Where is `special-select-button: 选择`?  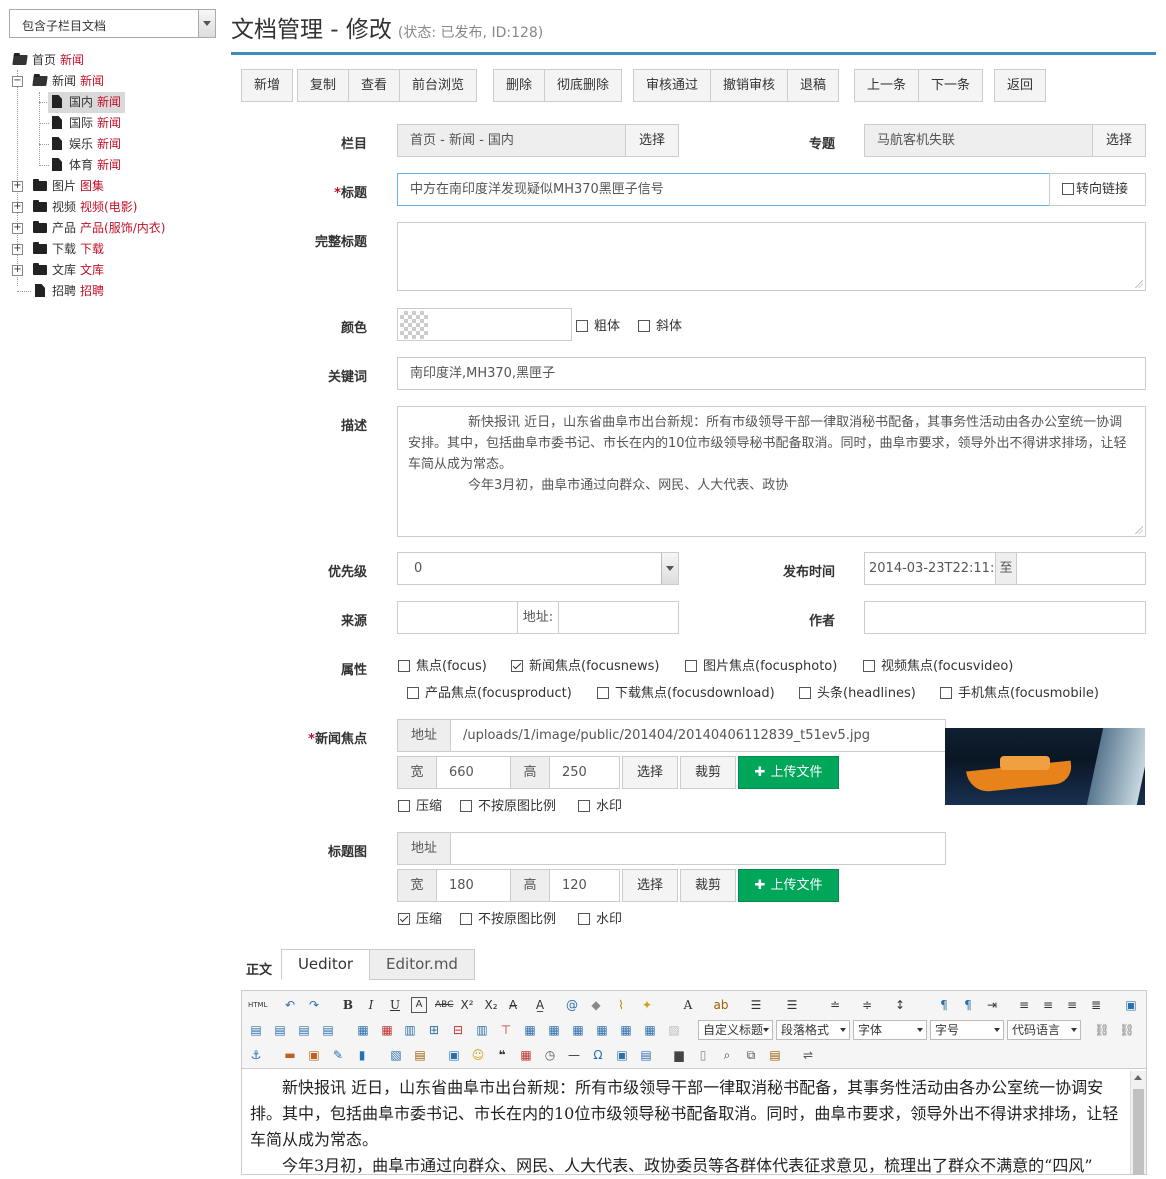
special-select-button: 选择 is located at coordinates (1119, 140).